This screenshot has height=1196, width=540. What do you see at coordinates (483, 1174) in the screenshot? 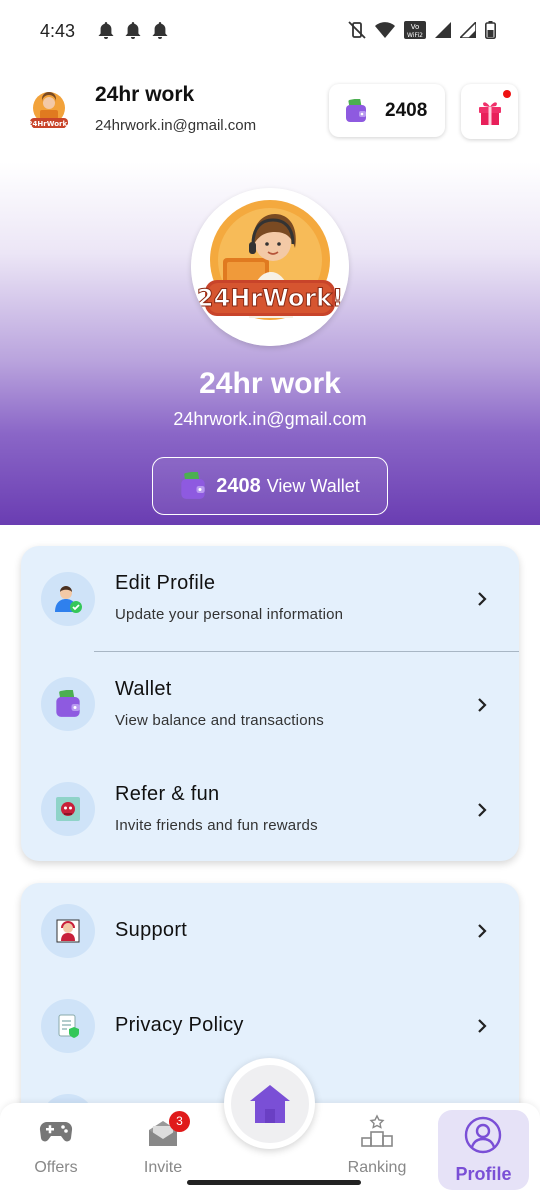
I see `nav-label: Profile` at bounding box center [483, 1174].